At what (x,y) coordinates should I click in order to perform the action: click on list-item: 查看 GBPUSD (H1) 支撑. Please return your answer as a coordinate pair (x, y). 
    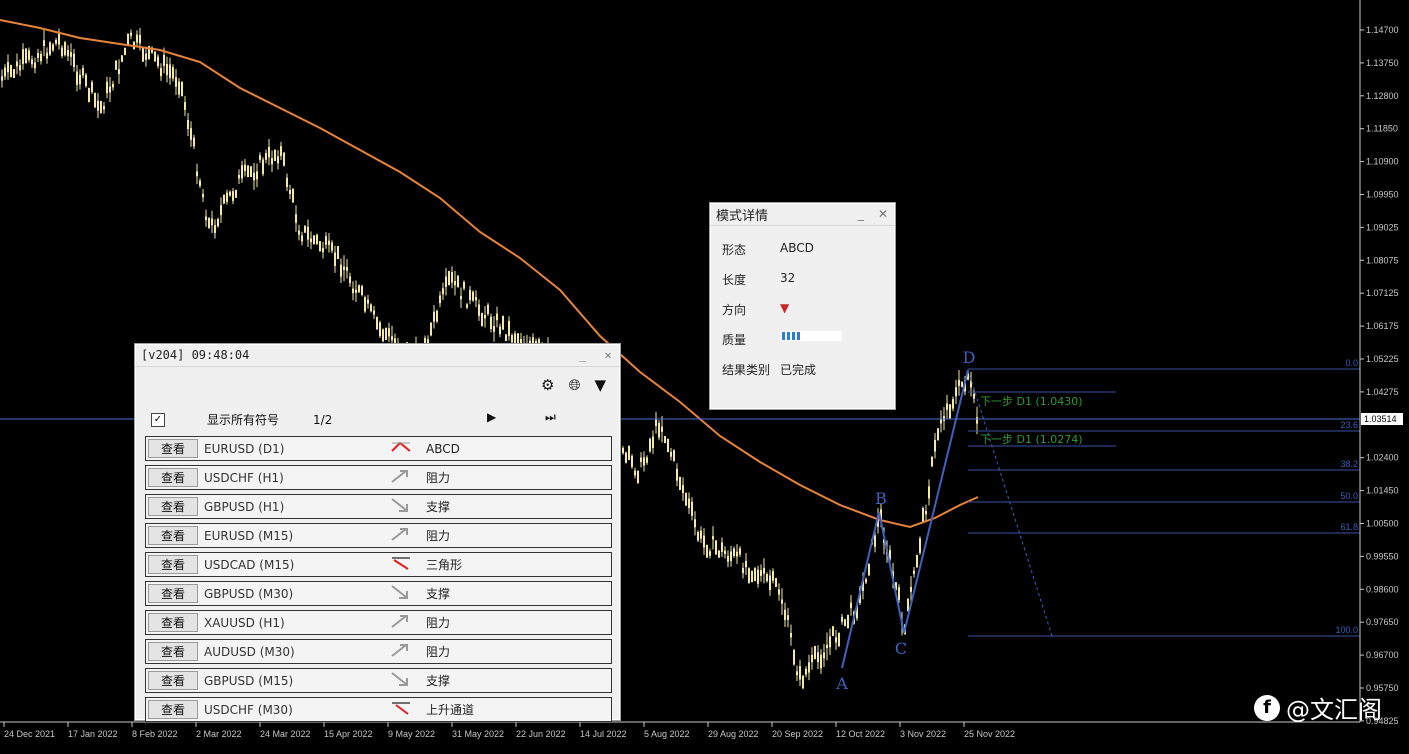
    Looking at the image, I should click on (378, 506).